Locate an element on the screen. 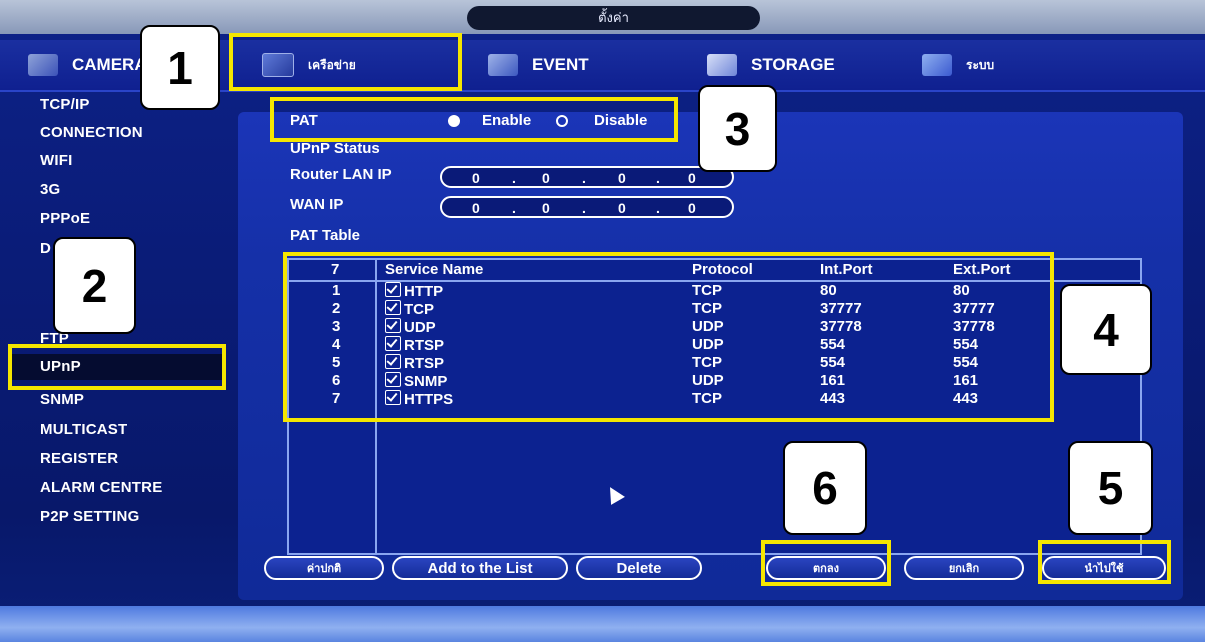 The height and width of the screenshot is (642, 1205). tab-camera-label: CAMERA is located at coordinates (109, 64).